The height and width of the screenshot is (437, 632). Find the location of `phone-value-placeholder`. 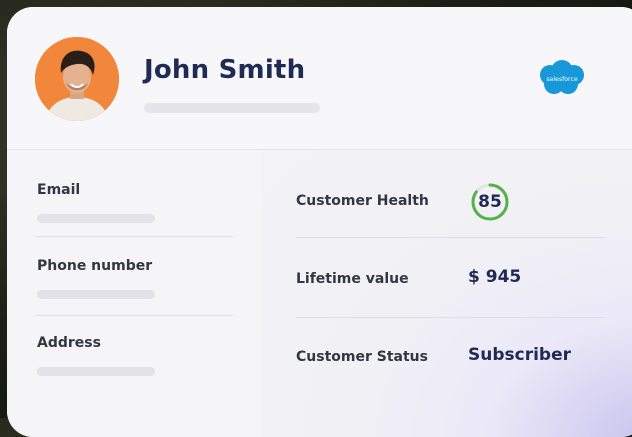

phone-value-placeholder is located at coordinates (96, 294).